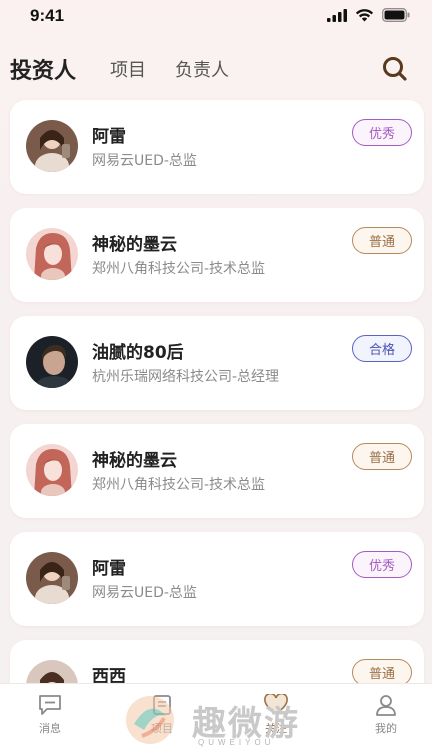  What do you see at coordinates (396, 15) in the screenshot?
I see `battery-icon` at bounding box center [396, 15].